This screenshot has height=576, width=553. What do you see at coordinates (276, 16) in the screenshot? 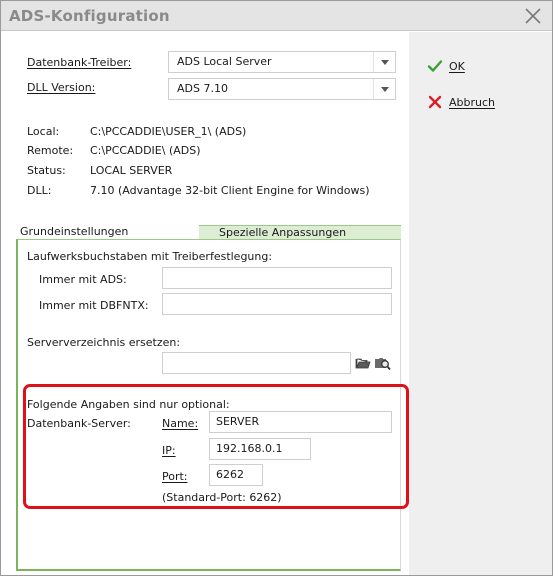
I see `title-bar: ADS-Konfiguration` at bounding box center [276, 16].